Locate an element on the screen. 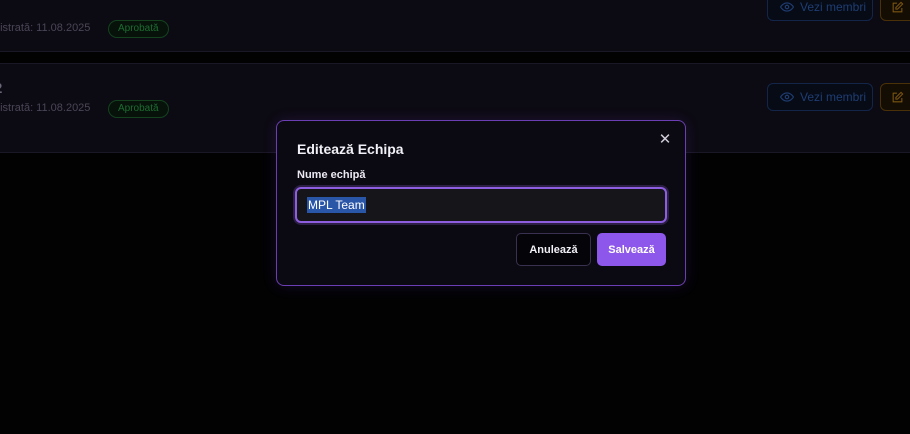 The width and height of the screenshot is (910, 434). dialog-title: Editează Echipa is located at coordinates (350, 149).